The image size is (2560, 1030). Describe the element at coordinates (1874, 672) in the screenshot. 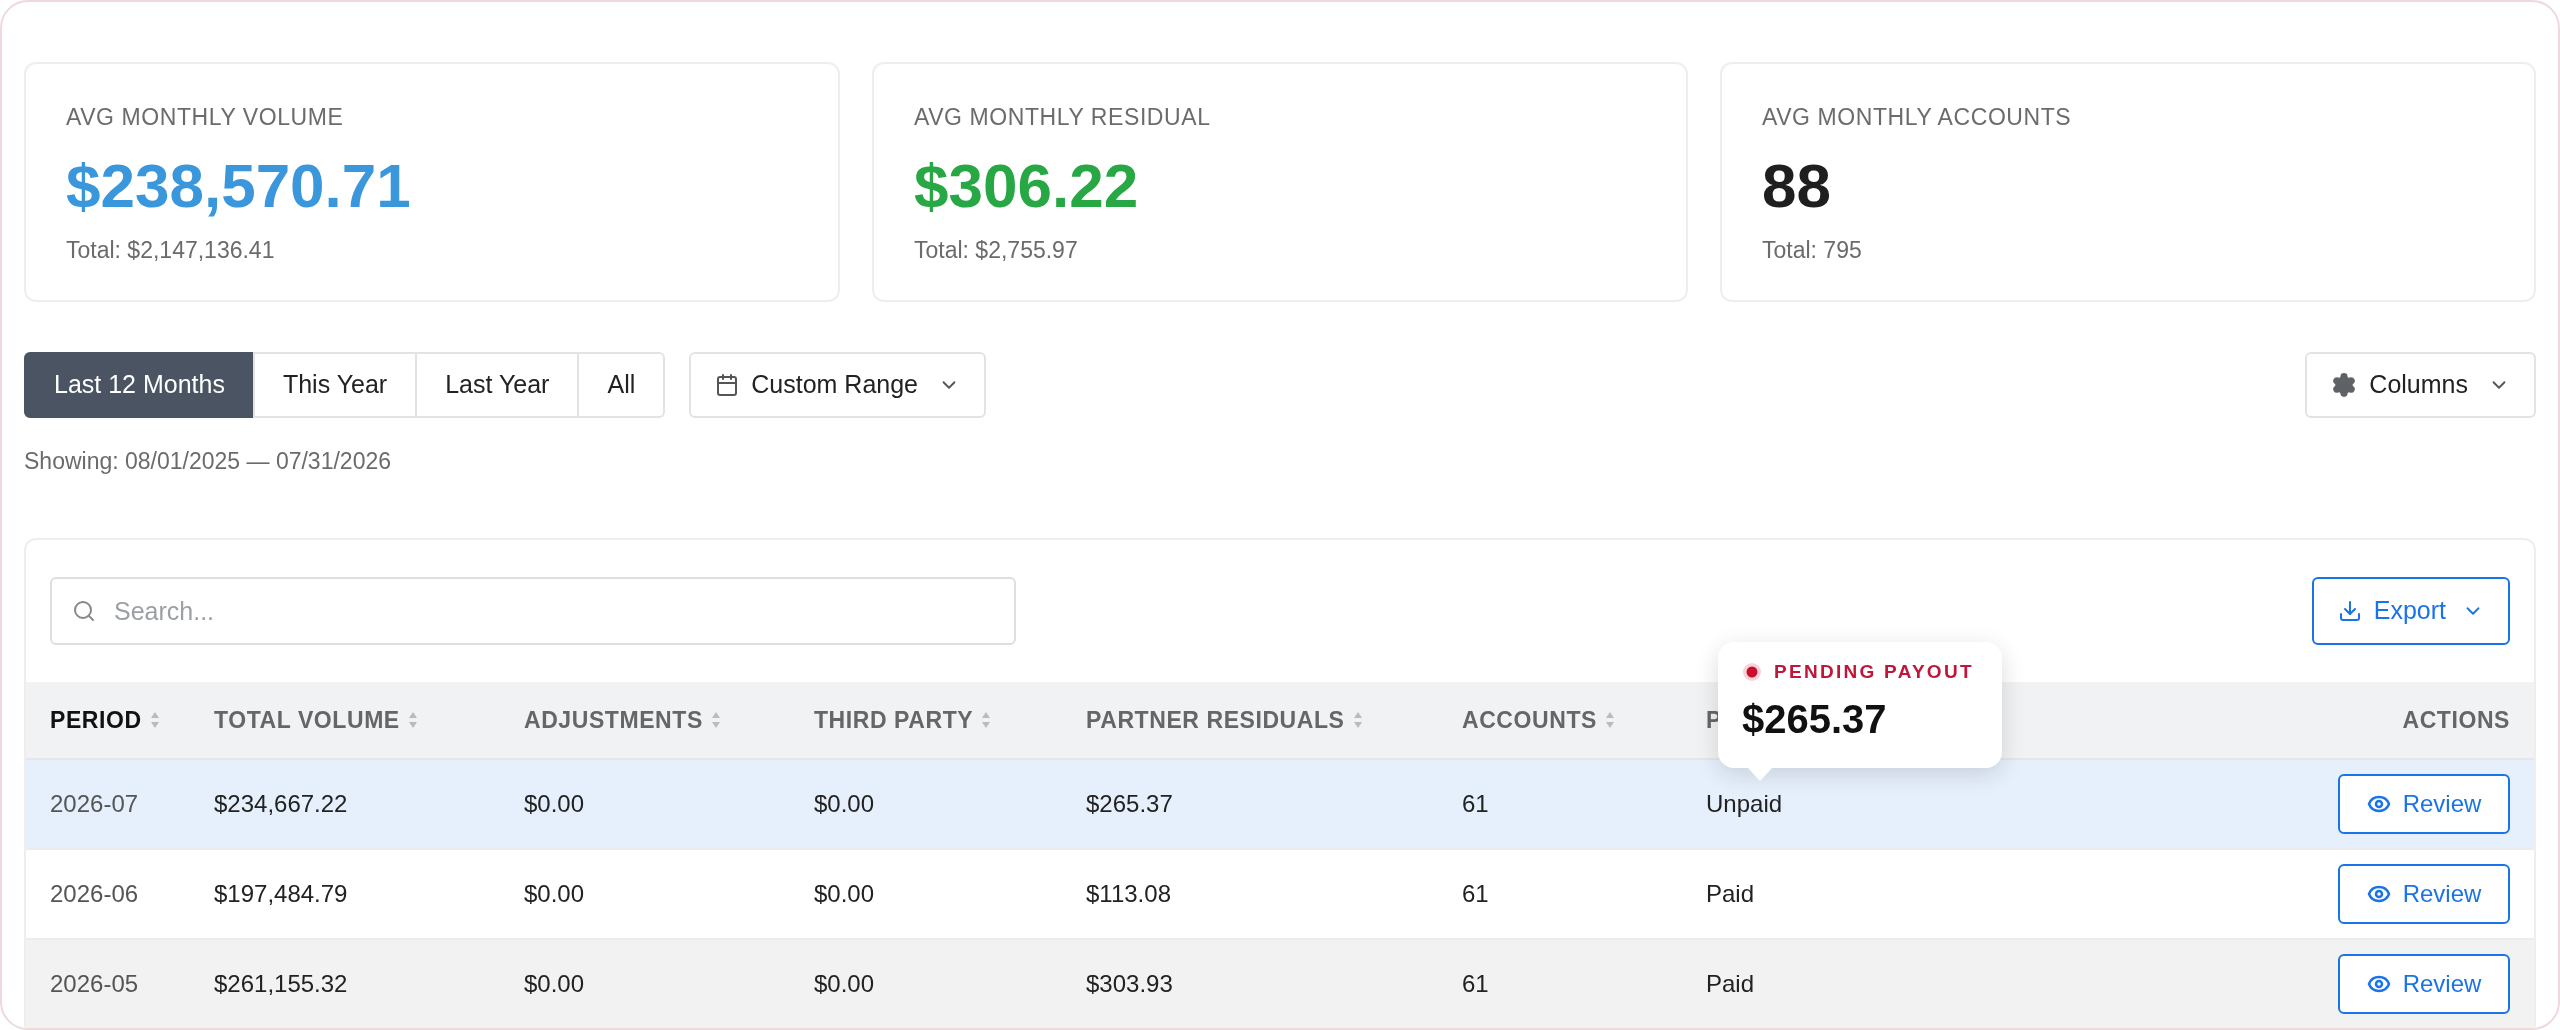

I see `tooltip-label: PENDING PAYOUT` at that location.